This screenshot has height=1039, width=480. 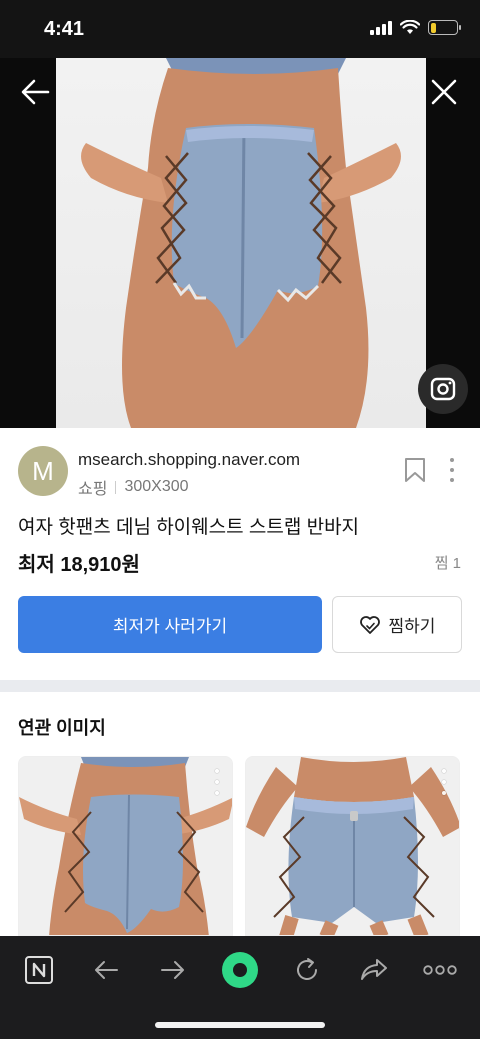 I want to click on wish-button: 찜하기, so click(x=397, y=624).